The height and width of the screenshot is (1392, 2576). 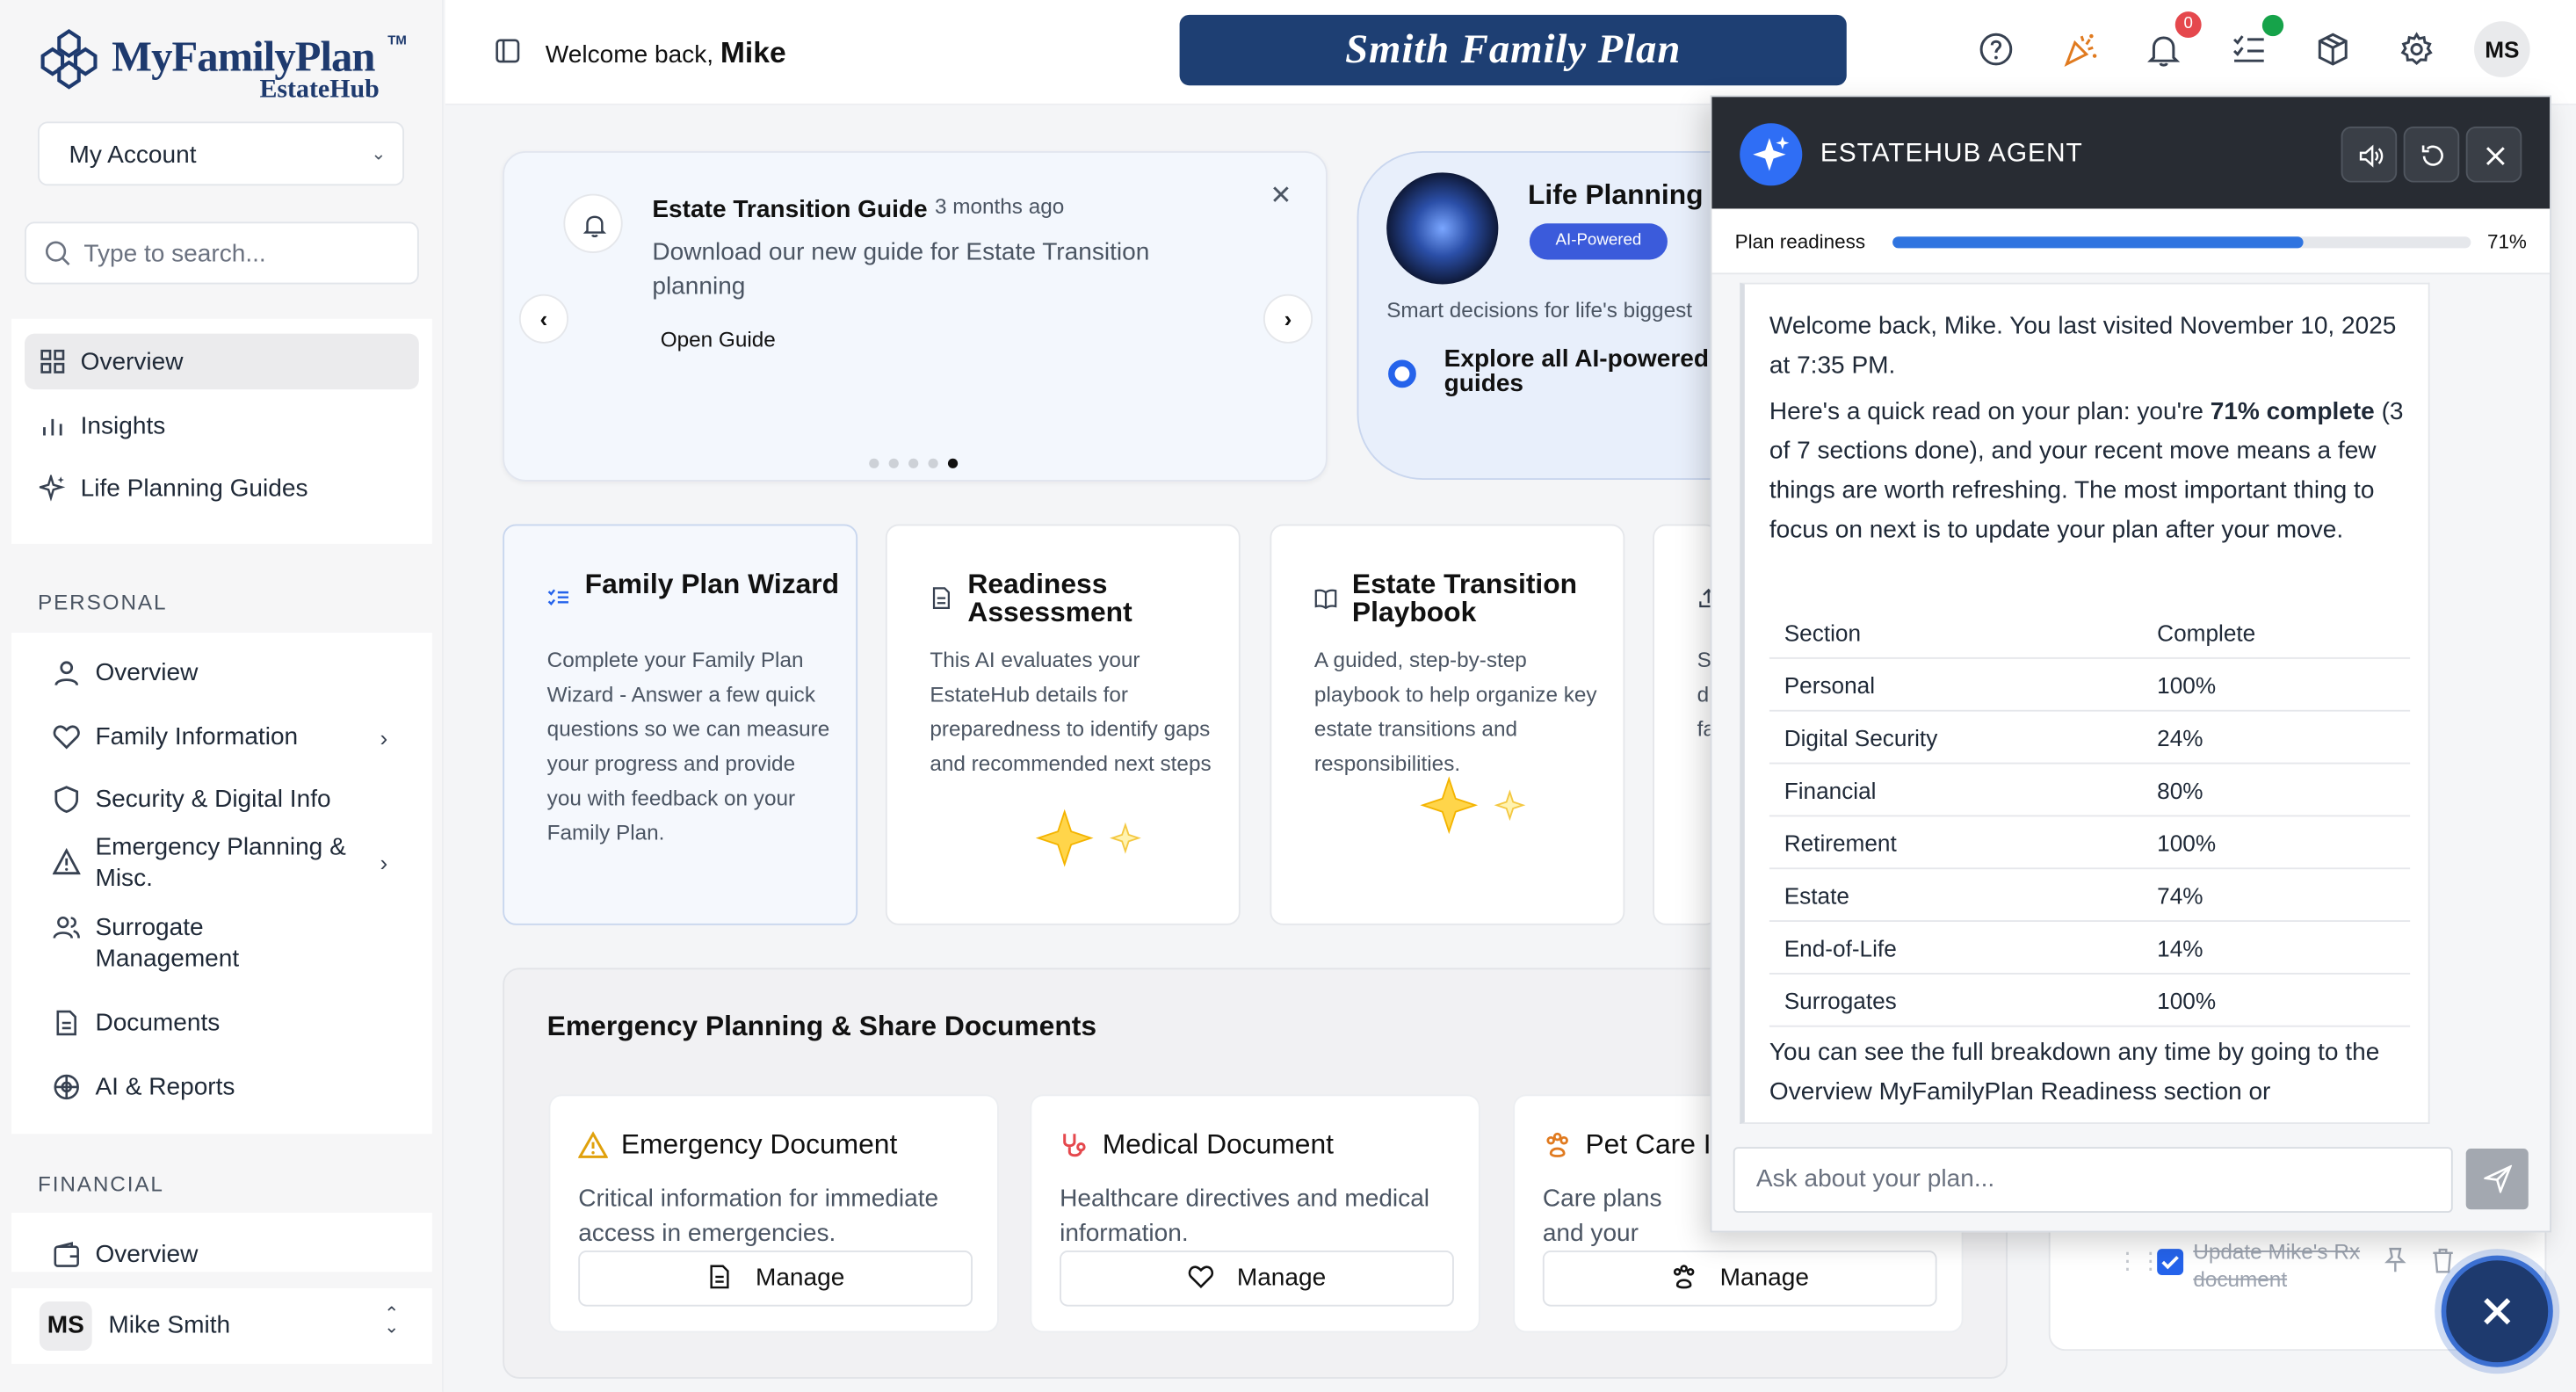 What do you see at coordinates (2369, 154) in the screenshot?
I see `speaker-button` at bounding box center [2369, 154].